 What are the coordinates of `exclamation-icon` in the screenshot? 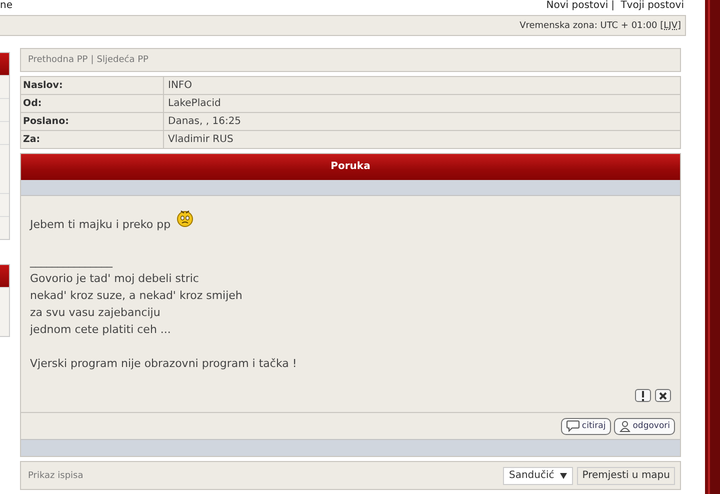 It's located at (643, 395).